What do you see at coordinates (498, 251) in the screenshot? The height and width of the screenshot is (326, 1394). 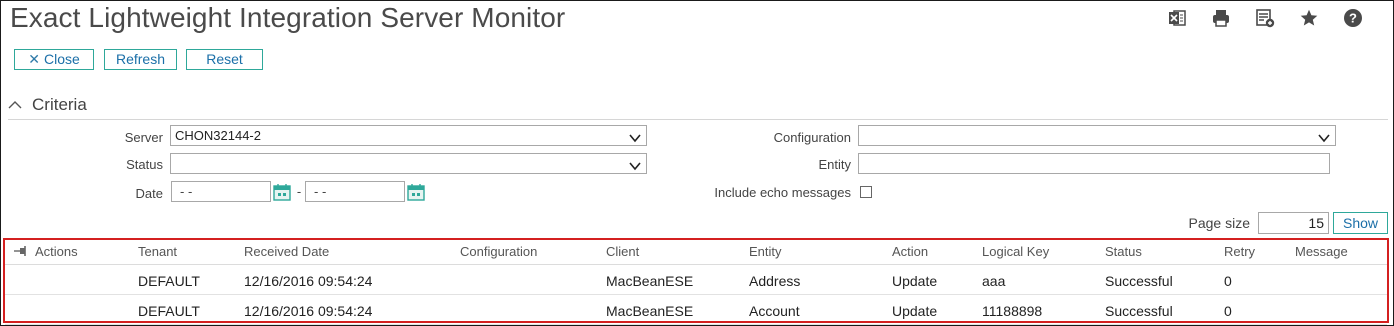 I see `column-header-configuration: Configuration` at bounding box center [498, 251].